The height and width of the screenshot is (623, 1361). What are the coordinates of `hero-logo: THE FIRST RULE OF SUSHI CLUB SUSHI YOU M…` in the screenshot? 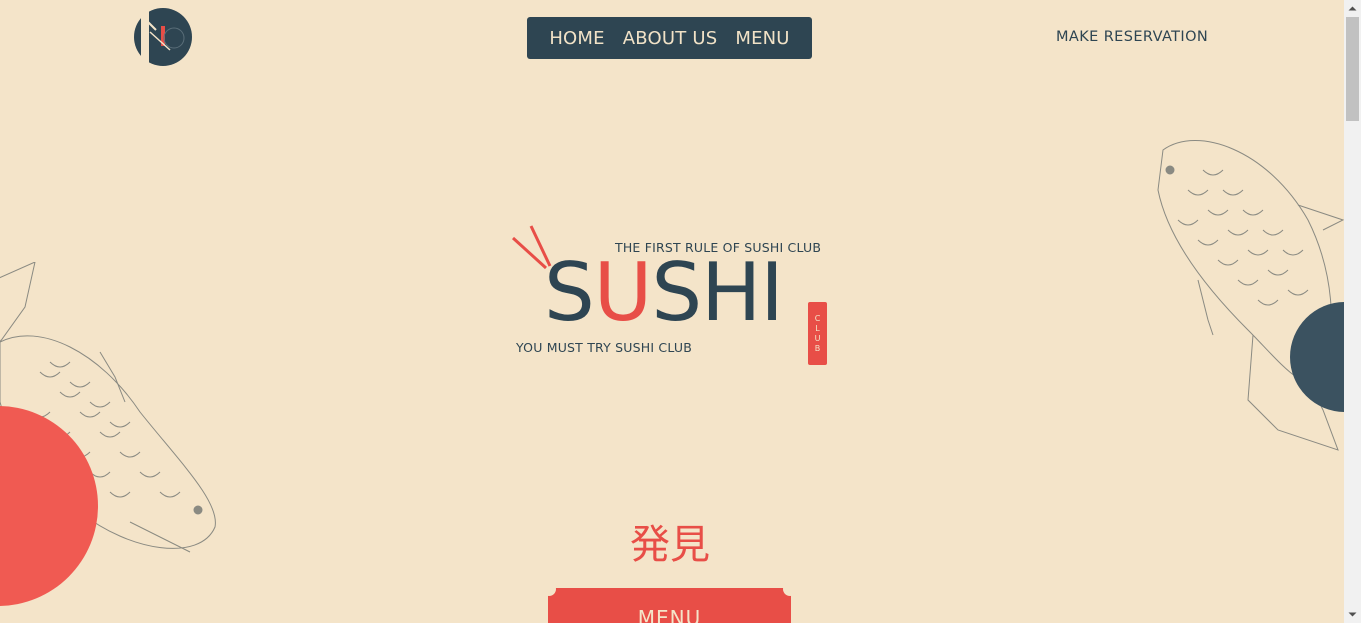 It's located at (673, 297).